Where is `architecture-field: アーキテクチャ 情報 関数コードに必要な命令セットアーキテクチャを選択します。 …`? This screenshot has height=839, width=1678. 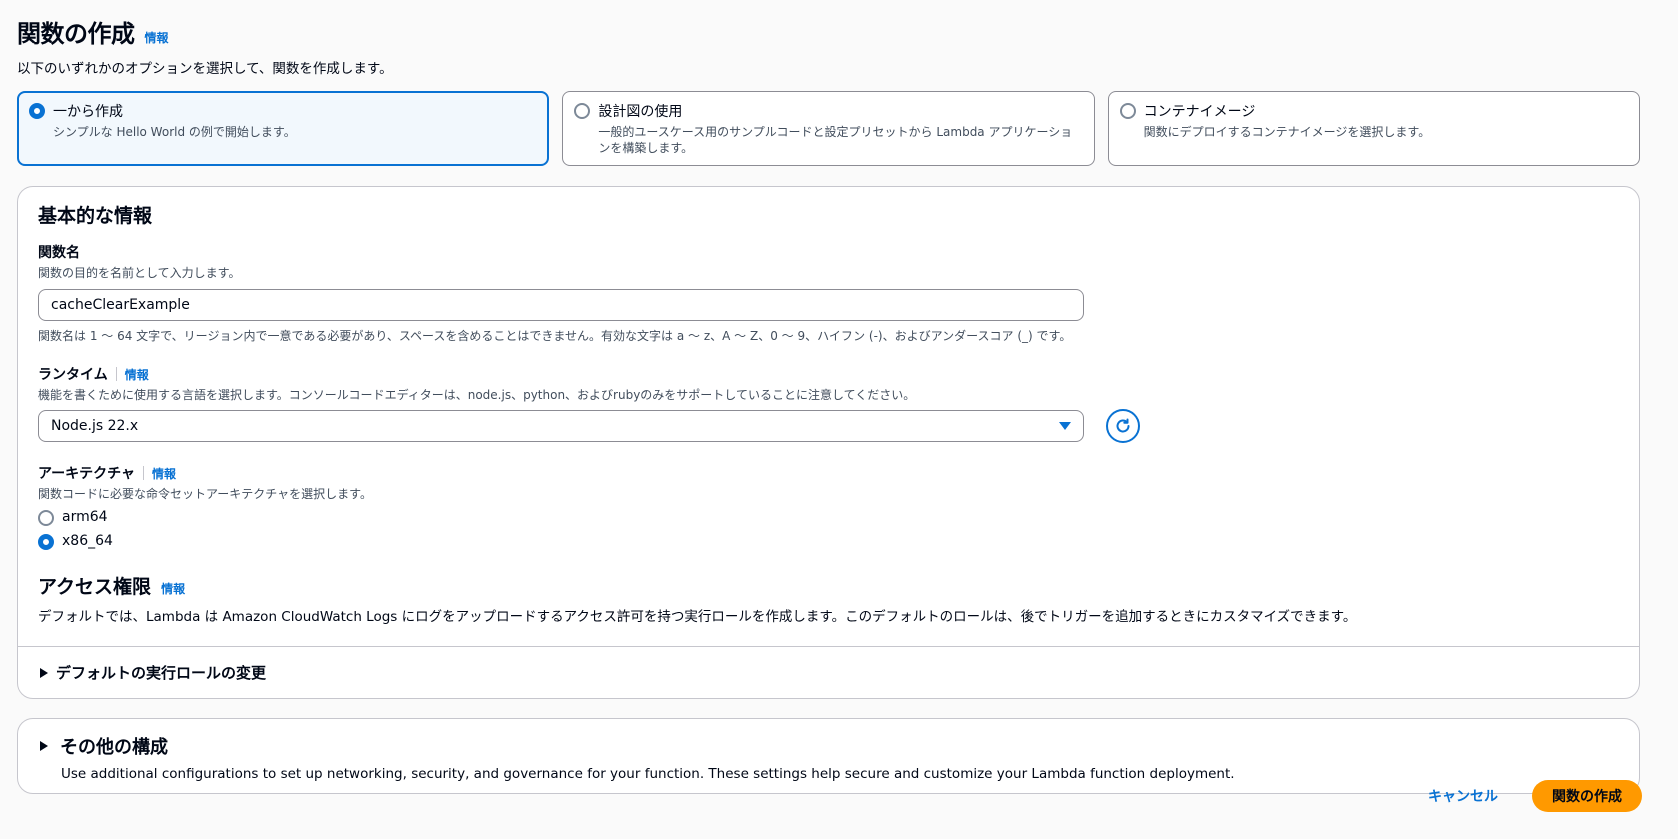
architecture-field: アーキテクチャ 情報 関数コードに必要な命令セットアーキテクチャを選択します。 … is located at coordinates (828, 506).